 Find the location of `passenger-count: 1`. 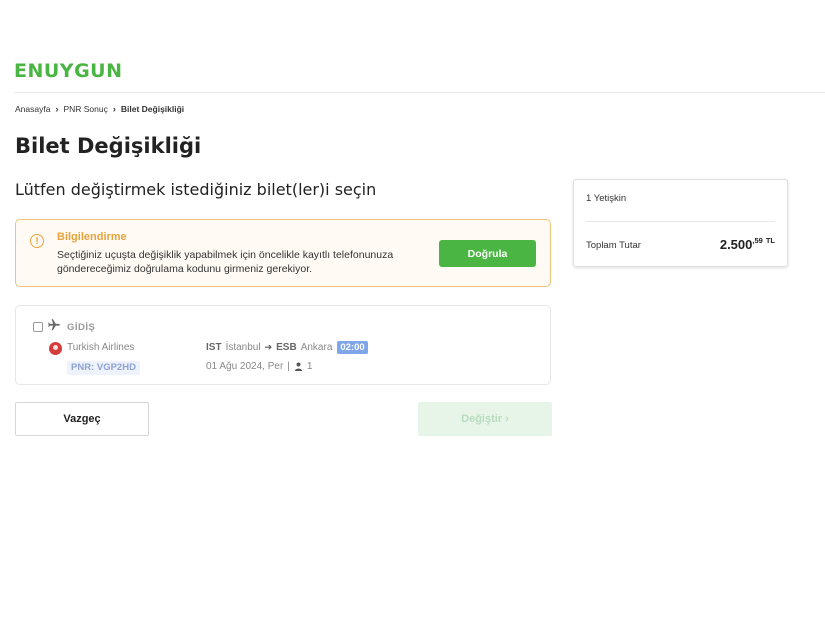

passenger-count: 1 is located at coordinates (309, 366).